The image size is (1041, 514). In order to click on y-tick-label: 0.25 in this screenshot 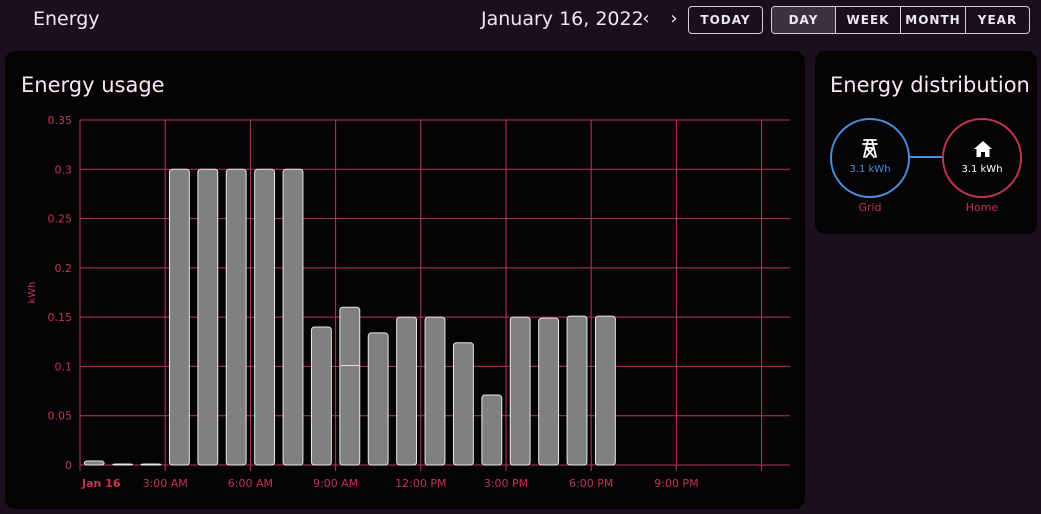, I will do `click(60, 219)`.